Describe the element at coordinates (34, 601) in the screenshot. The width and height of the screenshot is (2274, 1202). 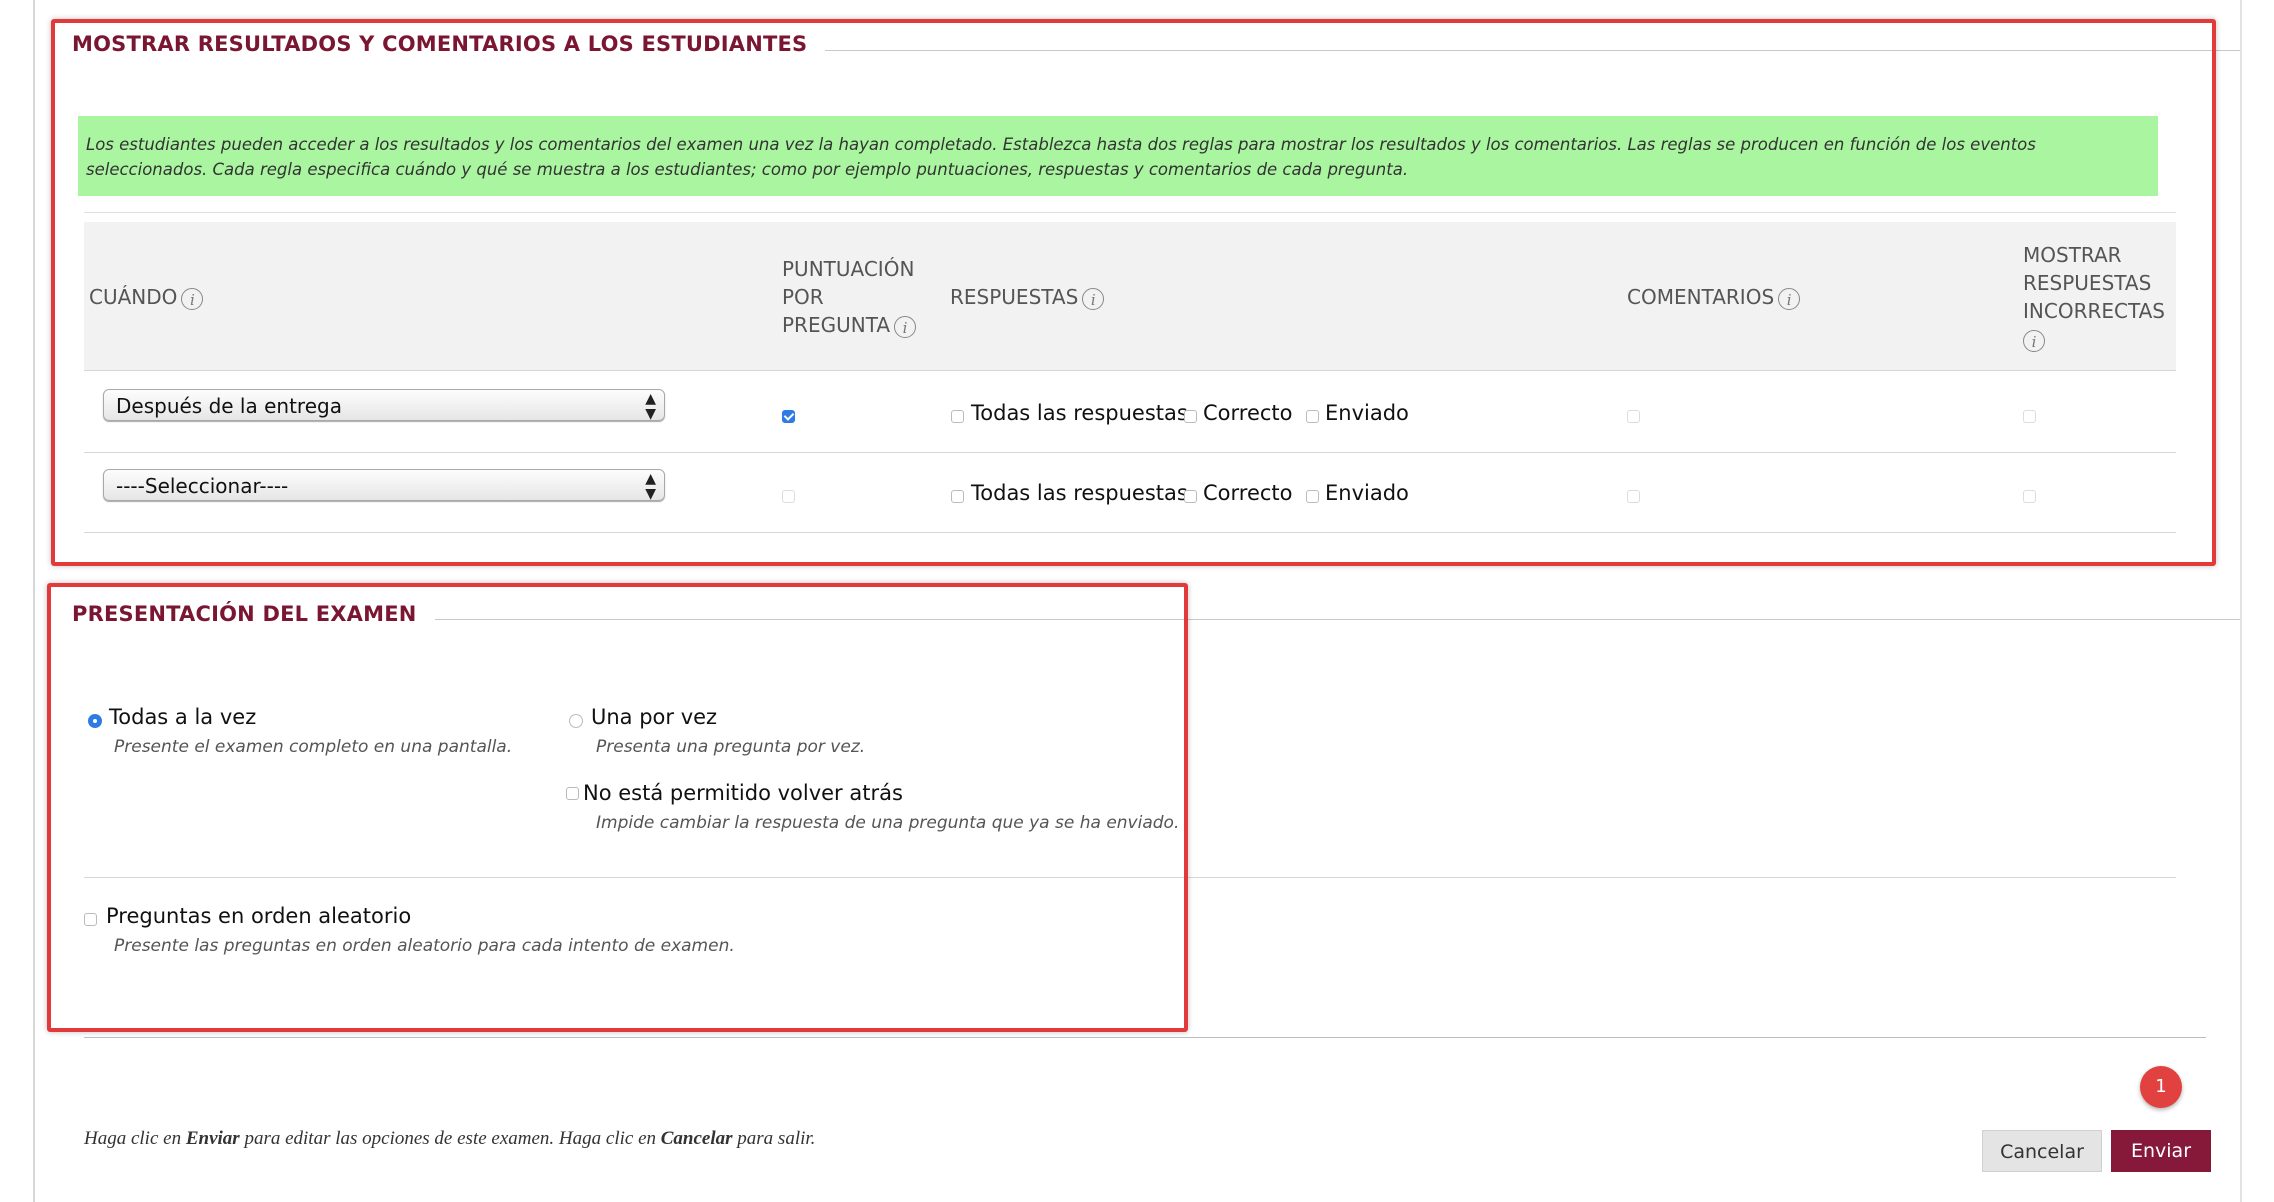
I see `page-left-border` at that location.